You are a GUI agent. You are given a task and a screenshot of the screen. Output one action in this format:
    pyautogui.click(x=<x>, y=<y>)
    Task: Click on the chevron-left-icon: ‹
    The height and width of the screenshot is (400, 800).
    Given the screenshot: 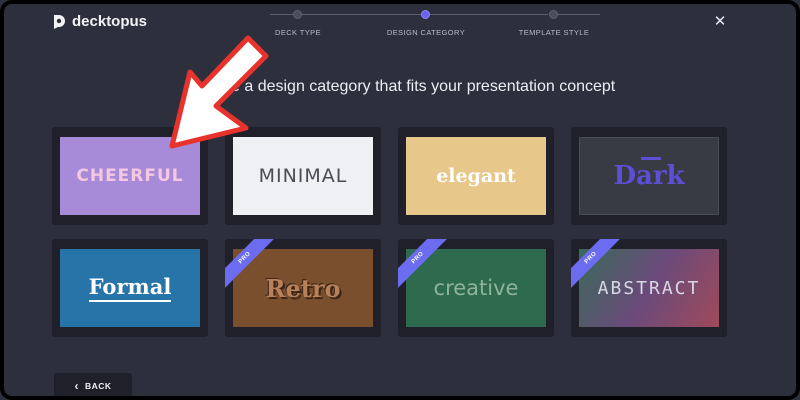 What is the action you would take?
    pyautogui.click(x=76, y=386)
    